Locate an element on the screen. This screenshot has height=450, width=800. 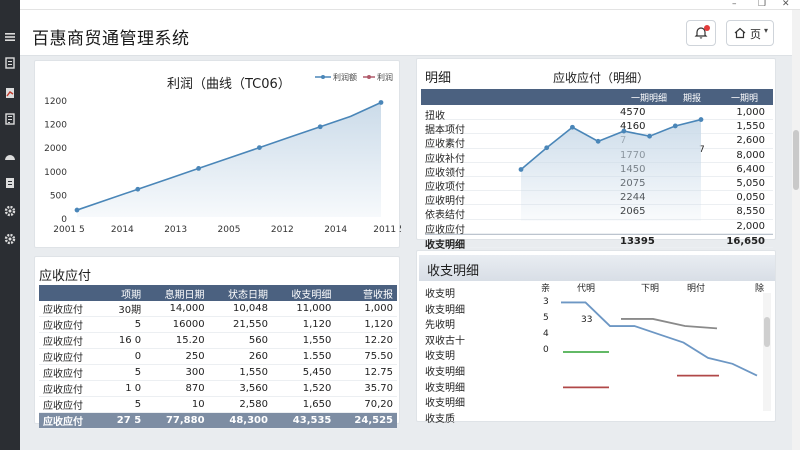
detail-row: 应收补付 1770 8,000 is located at coordinates (599, 157).